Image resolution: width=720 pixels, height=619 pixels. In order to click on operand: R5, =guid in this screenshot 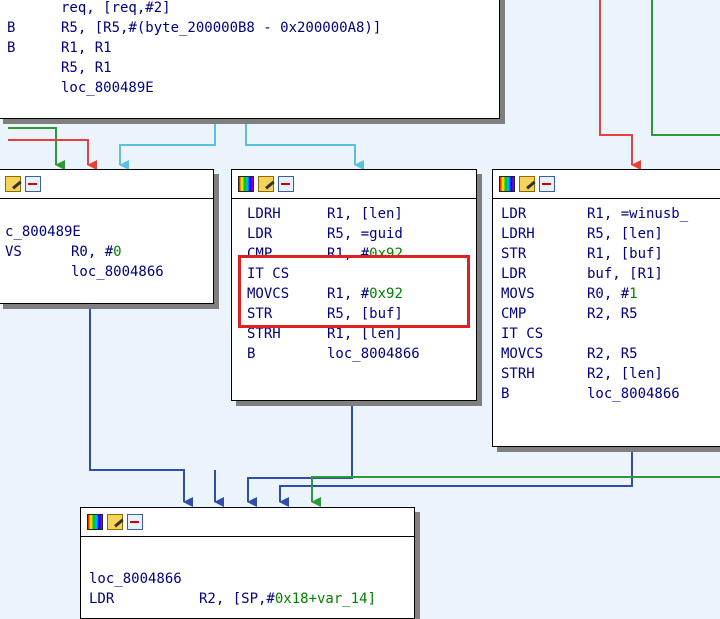, I will do `click(365, 234)`.